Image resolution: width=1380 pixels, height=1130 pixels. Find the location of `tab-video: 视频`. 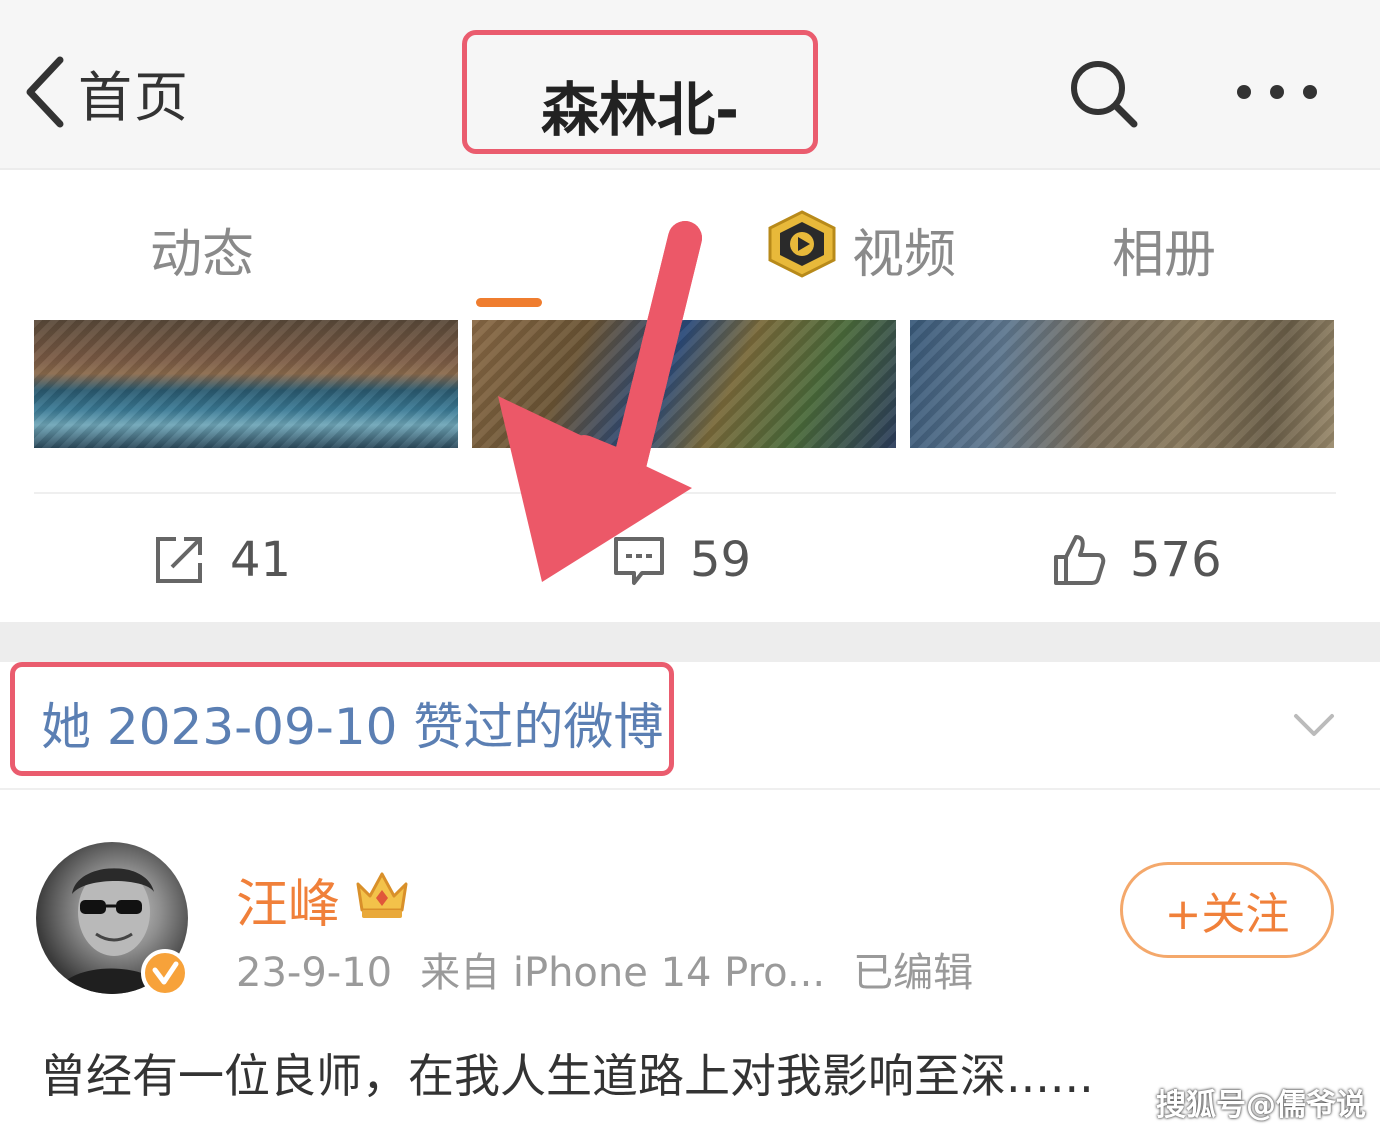

tab-video: 视频 is located at coordinates (904, 249).